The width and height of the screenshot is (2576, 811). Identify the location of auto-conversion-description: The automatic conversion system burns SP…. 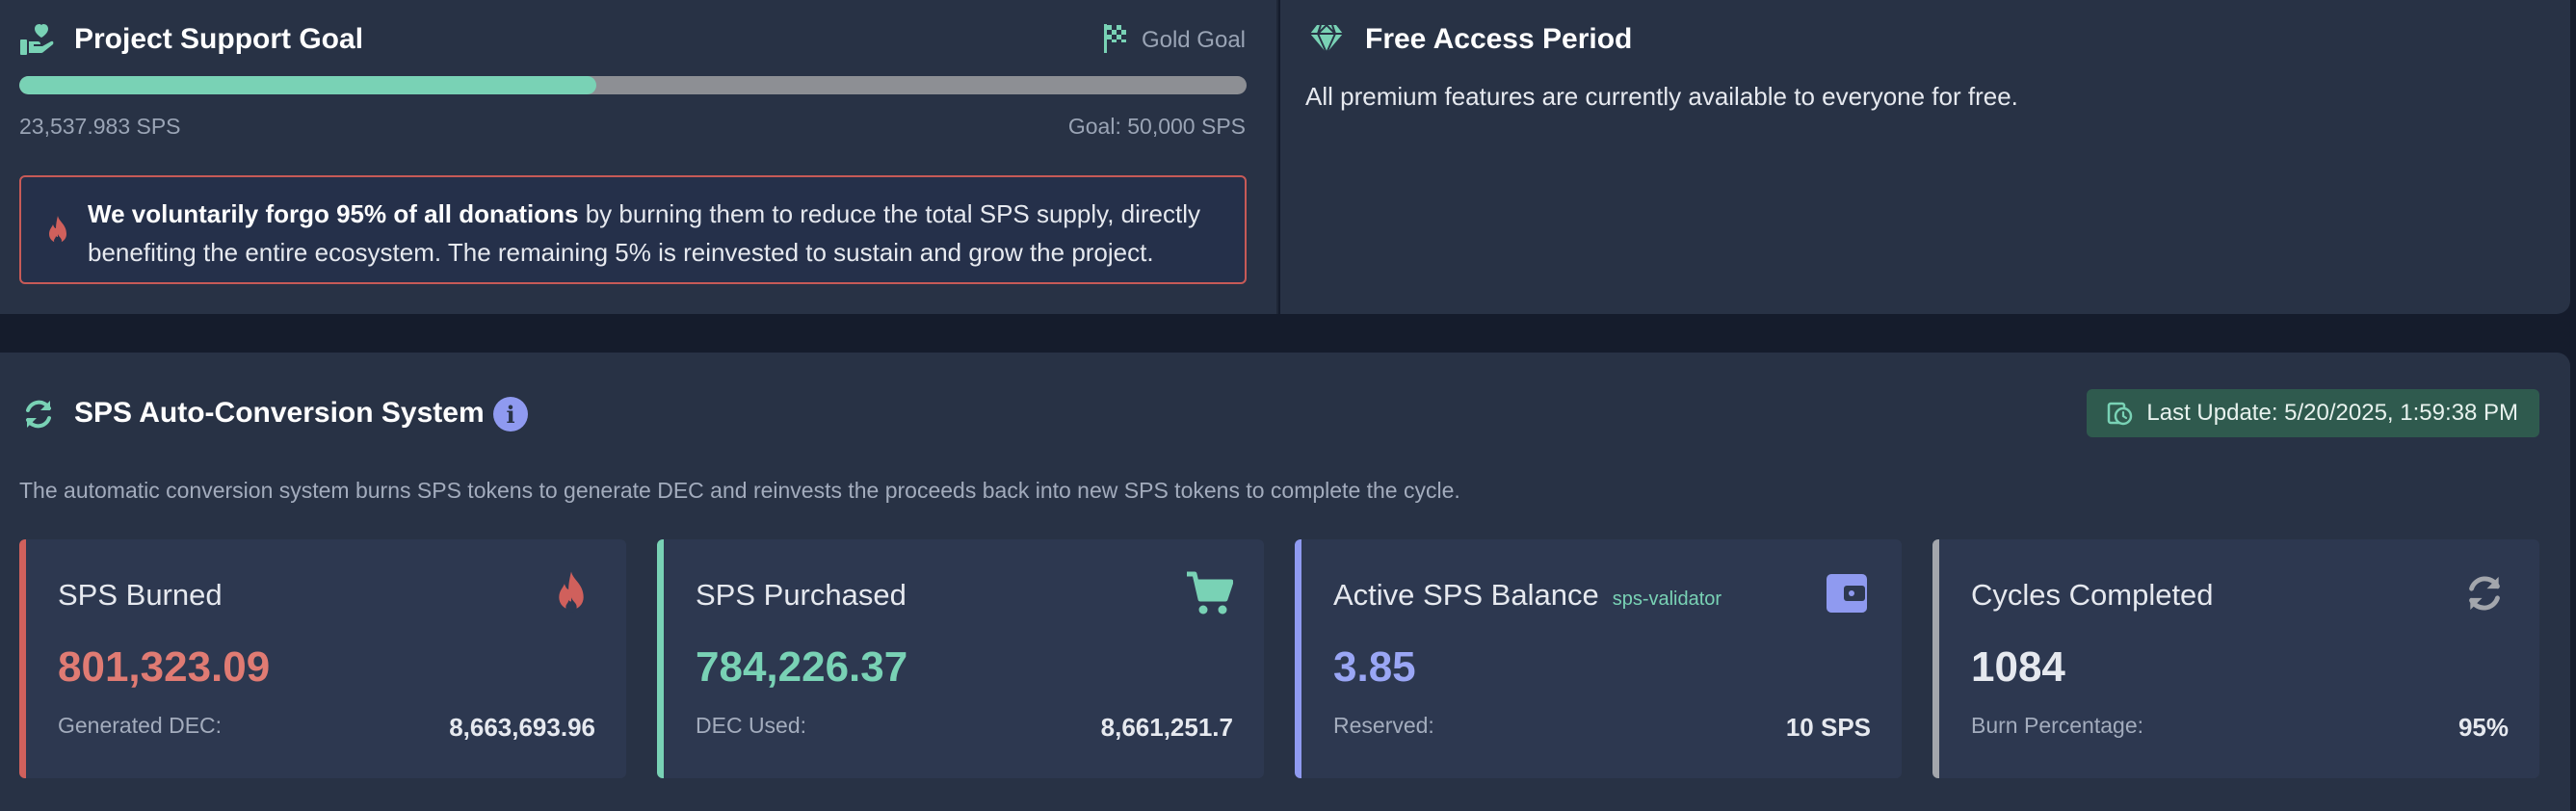
(740, 490).